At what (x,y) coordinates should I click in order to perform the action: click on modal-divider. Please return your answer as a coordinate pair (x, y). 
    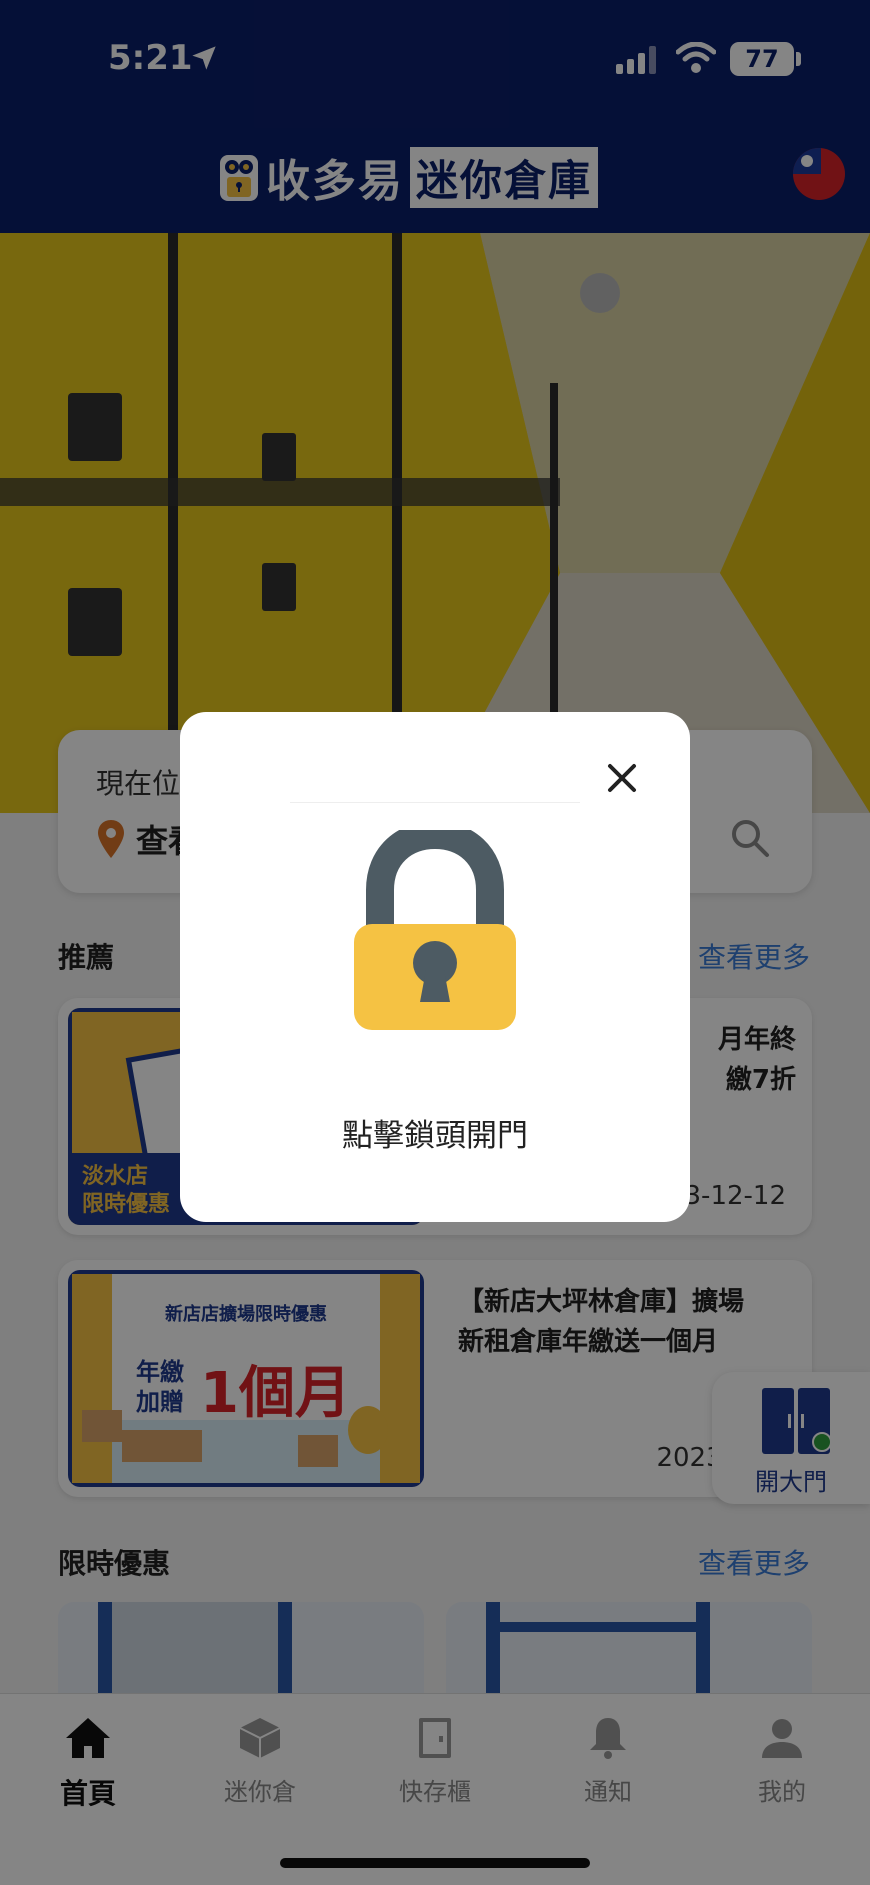
    Looking at the image, I should click on (435, 802).